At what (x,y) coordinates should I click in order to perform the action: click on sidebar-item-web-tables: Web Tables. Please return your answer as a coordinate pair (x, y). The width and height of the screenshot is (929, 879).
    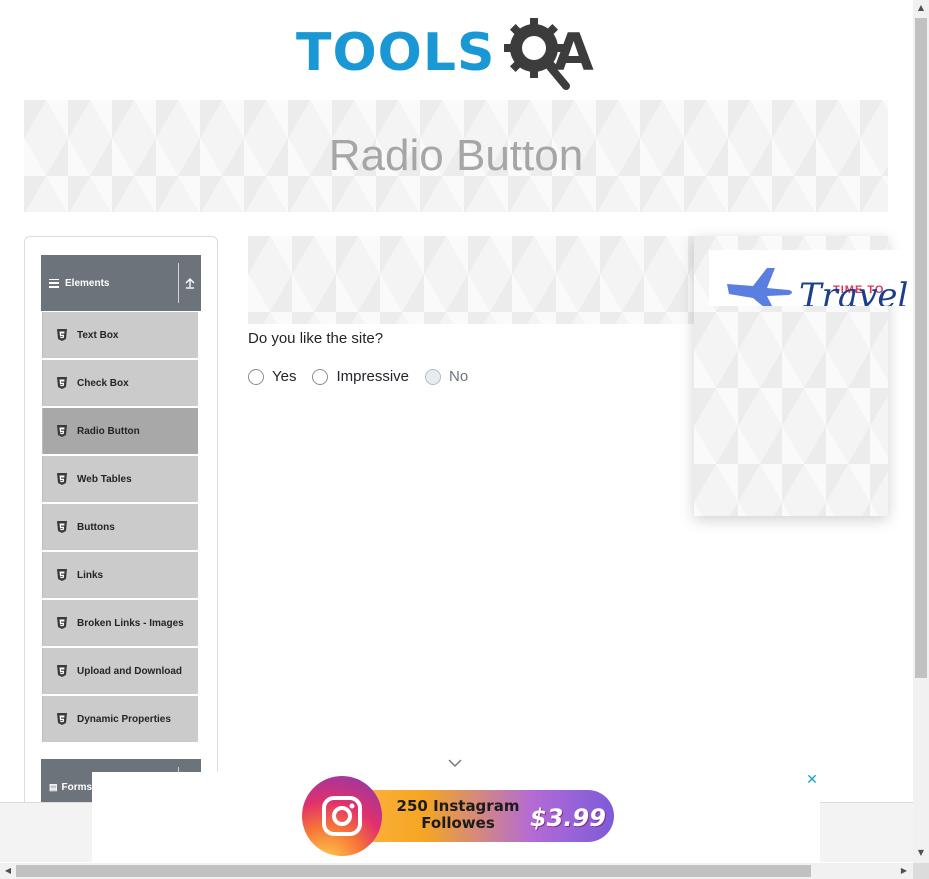
    Looking at the image, I should click on (120, 479).